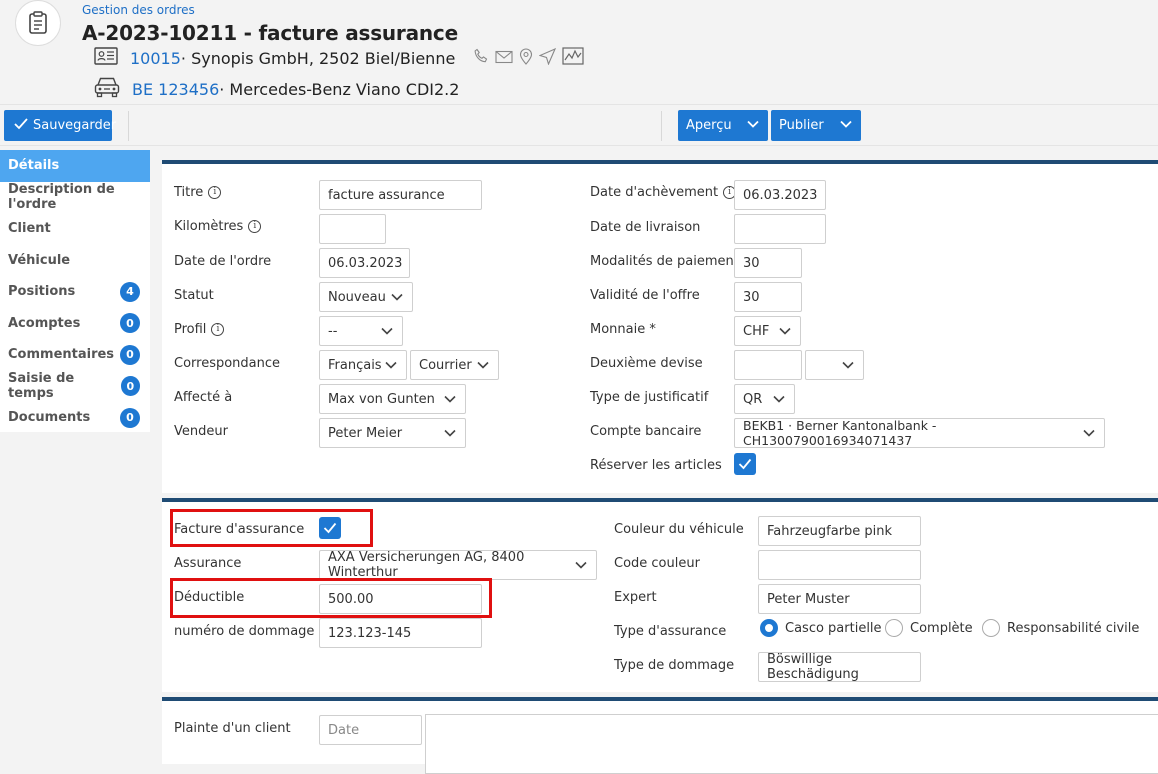 The height and width of the screenshot is (774, 1158). I want to click on correspondence-mode-select: Courrier, so click(454, 365).